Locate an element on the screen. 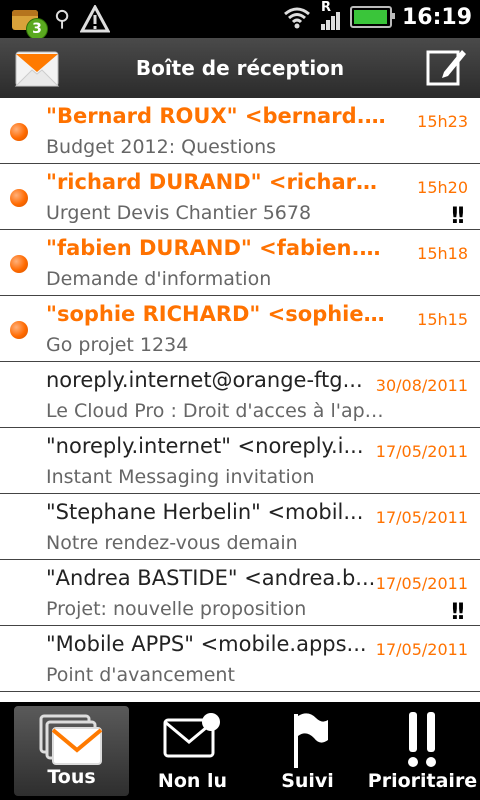  tab-prioritaire: Prioritaire is located at coordinates (422, 751).